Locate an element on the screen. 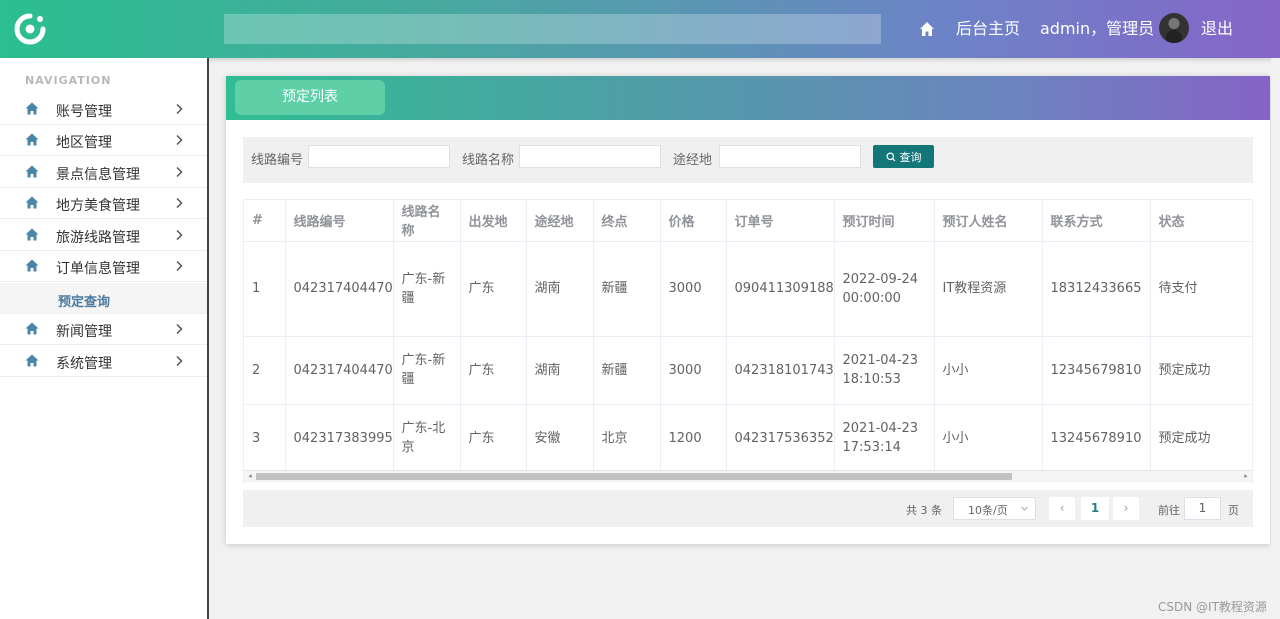  table-cell: 13245678910 is located at coordinates (1096, 438).